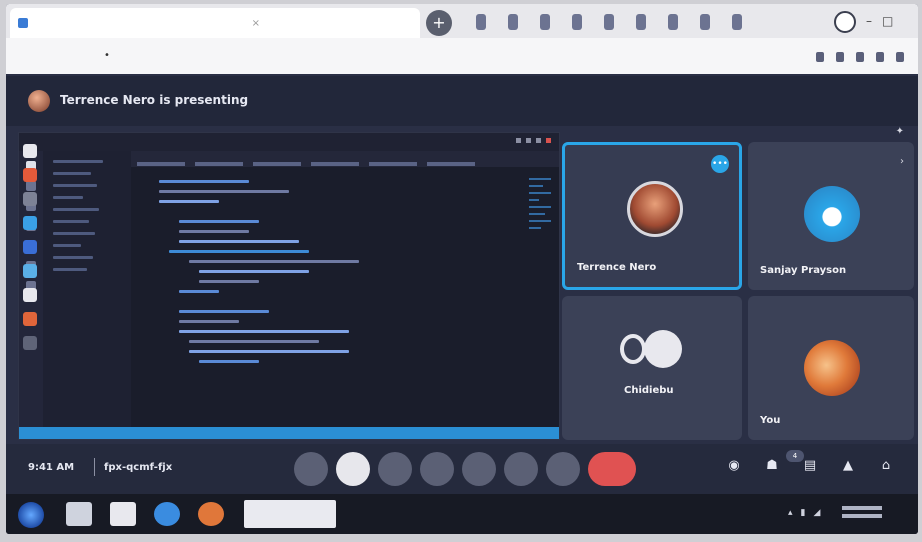  Describe the element at coordinates (107, 55) in the screenshot. I see `address-cursor: •` at that location.